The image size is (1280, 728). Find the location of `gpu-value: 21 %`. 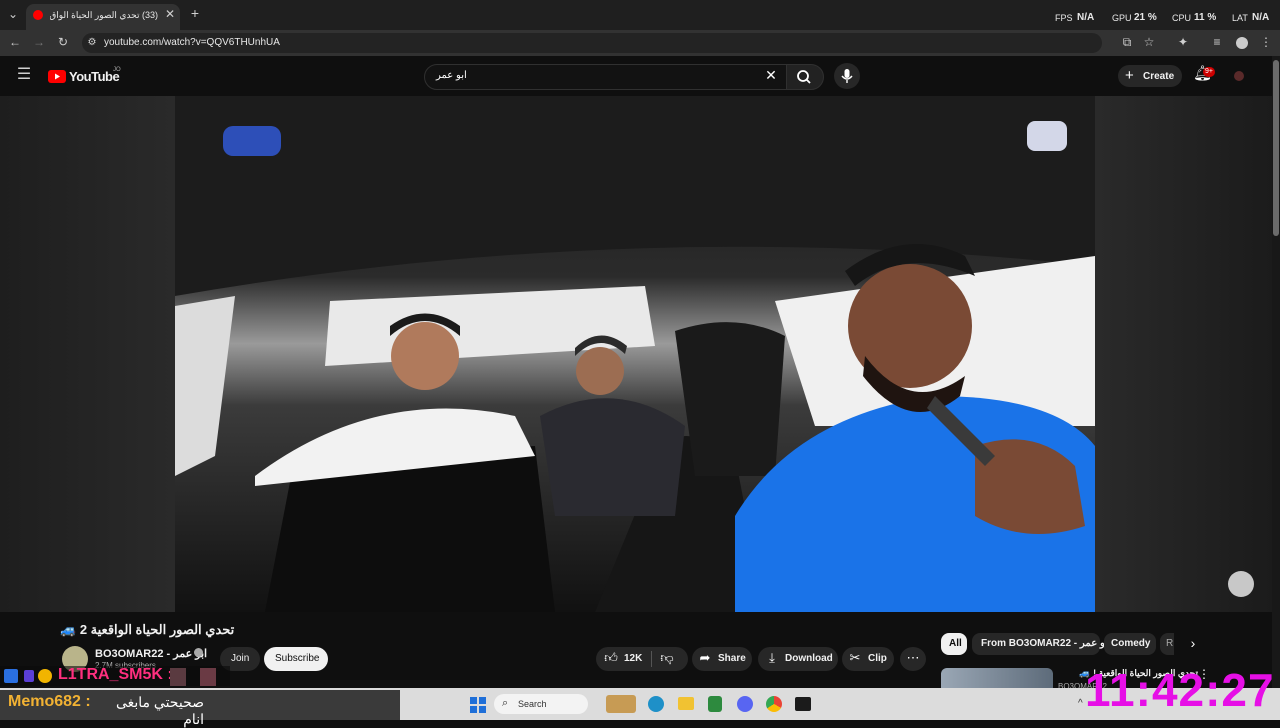

gpu-value: 21 % is located at coordinates (1145, 17).